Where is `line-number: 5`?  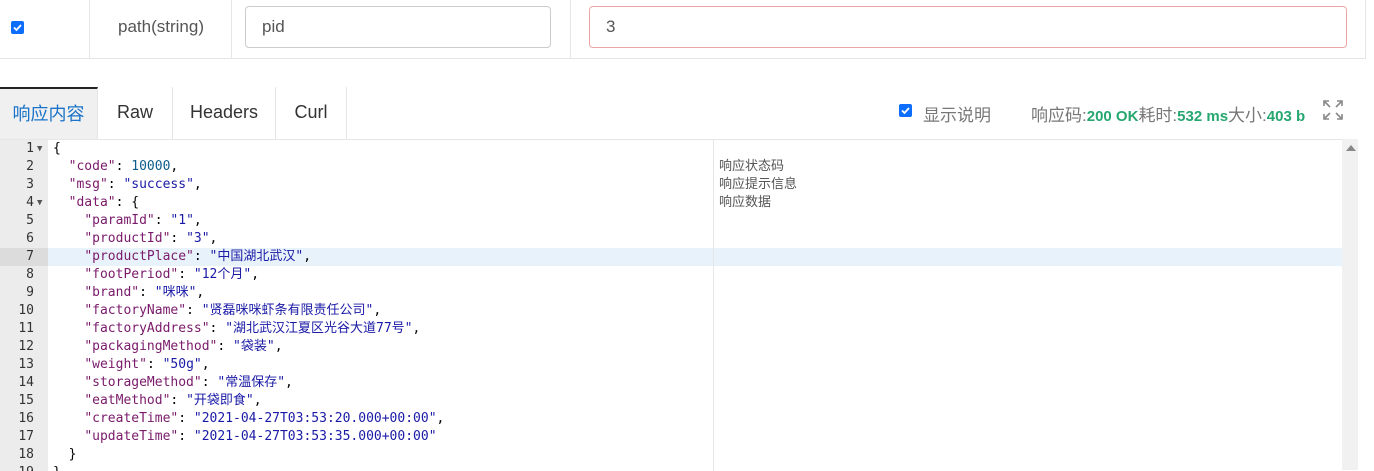
line-number: 5 is located at coordinates (30, 220).